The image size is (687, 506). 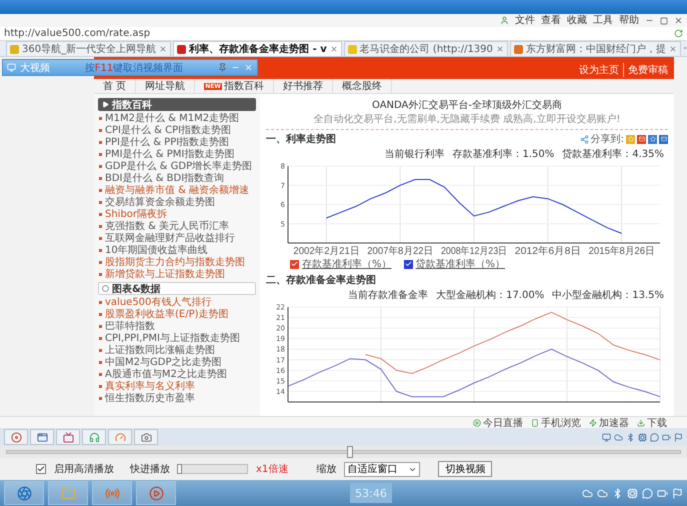 I want to click on switch-video-button: 切换视频, so click(x=465, y=469).